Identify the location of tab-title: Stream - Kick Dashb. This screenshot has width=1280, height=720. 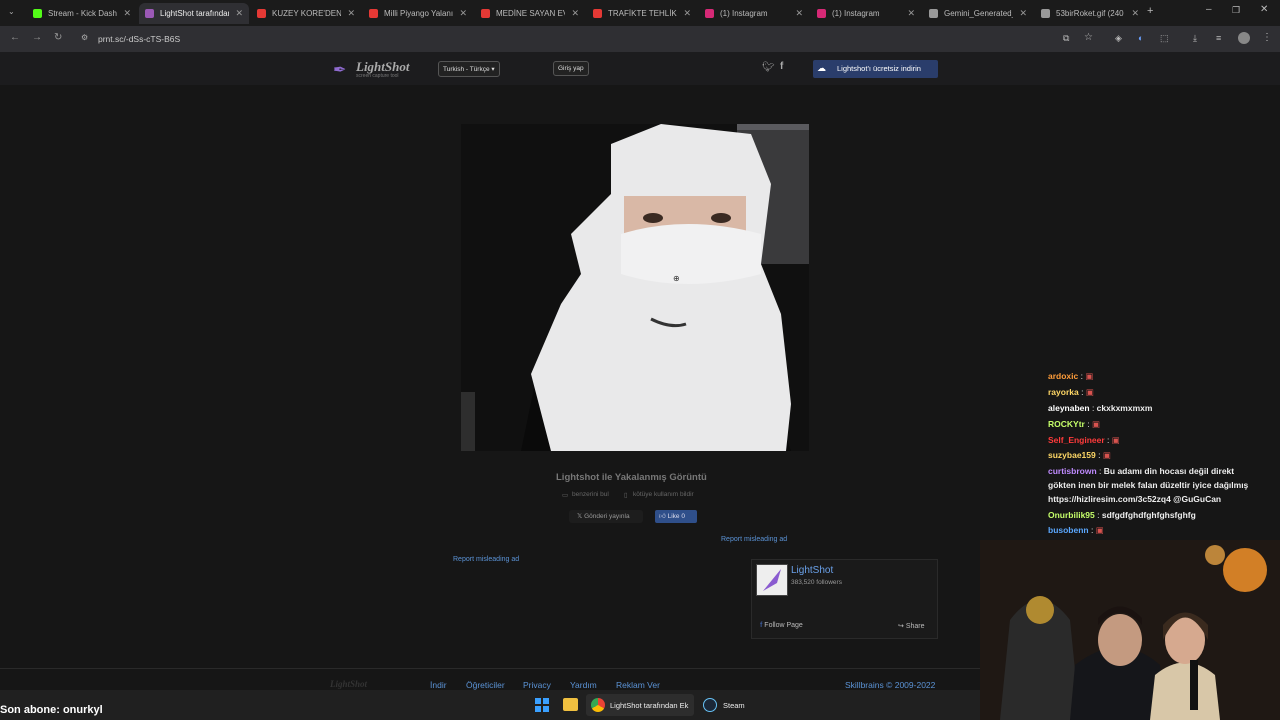
(83, 13).